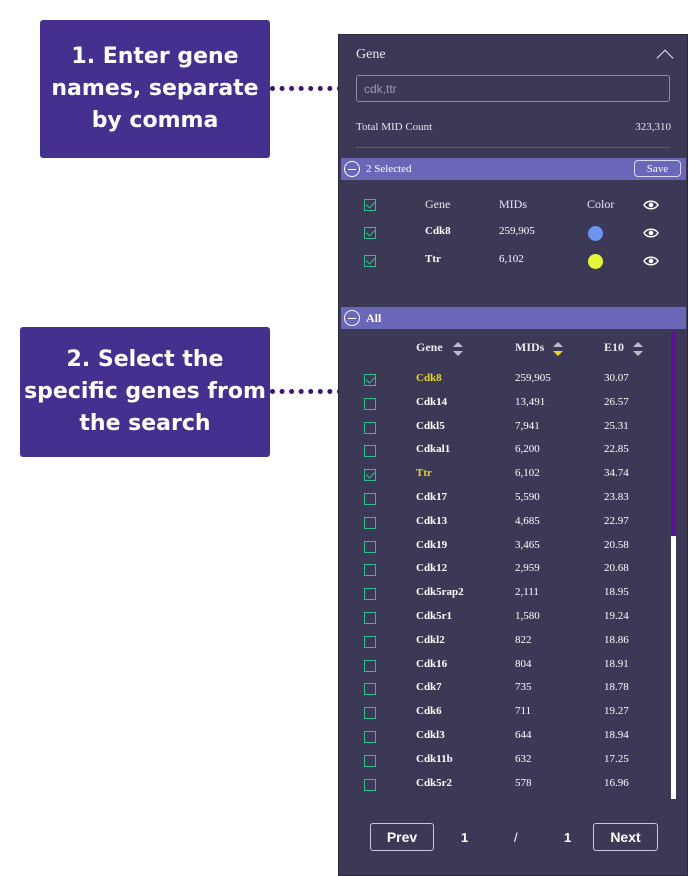 This screenshot has height=876, width=689. What do you see at coordinates (523, 735) in the screenshot?
I see `gene-row-mids: 644` at bounding box center [523, 735].